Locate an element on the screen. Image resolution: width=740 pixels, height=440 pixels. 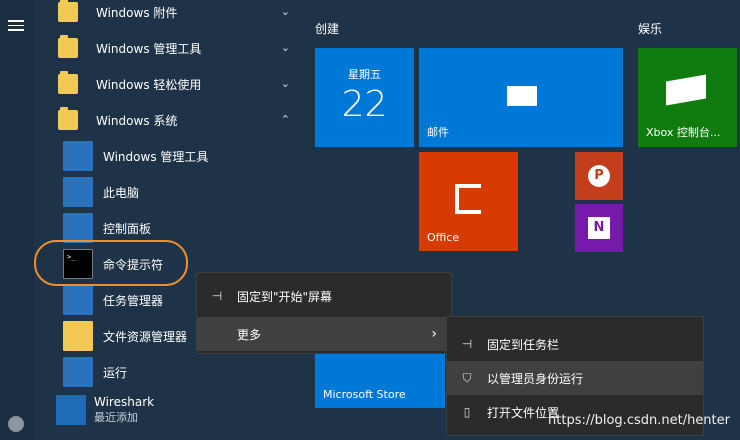
folder-label: Windows 附件 is located at coordinates (137, 12).